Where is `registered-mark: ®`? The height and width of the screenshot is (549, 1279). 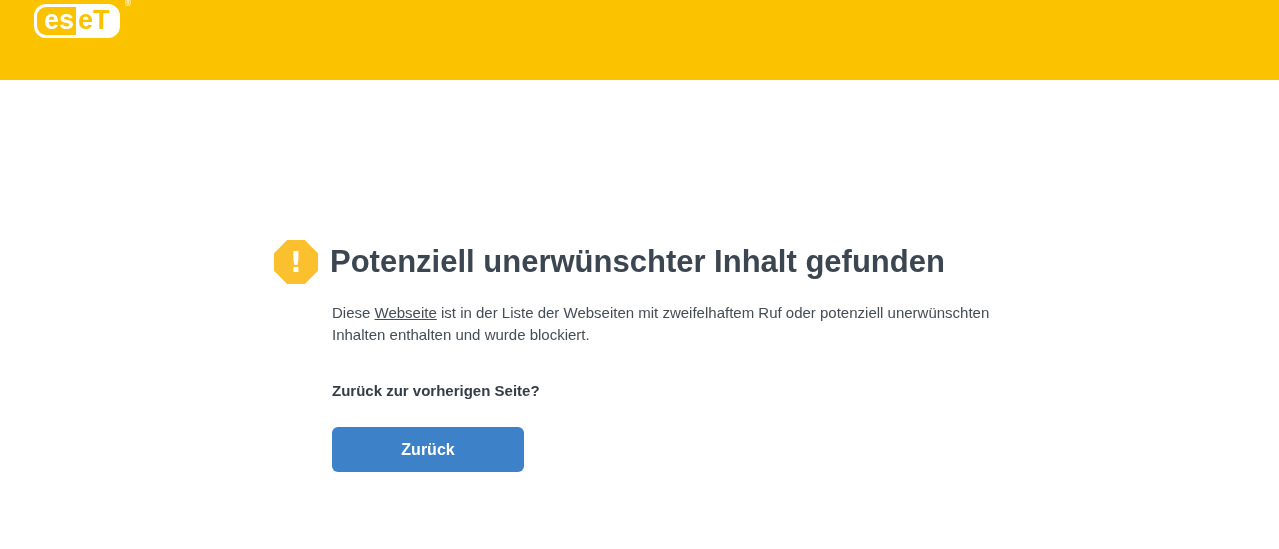 registered-mark: ® is located at coordinates (128, 4).